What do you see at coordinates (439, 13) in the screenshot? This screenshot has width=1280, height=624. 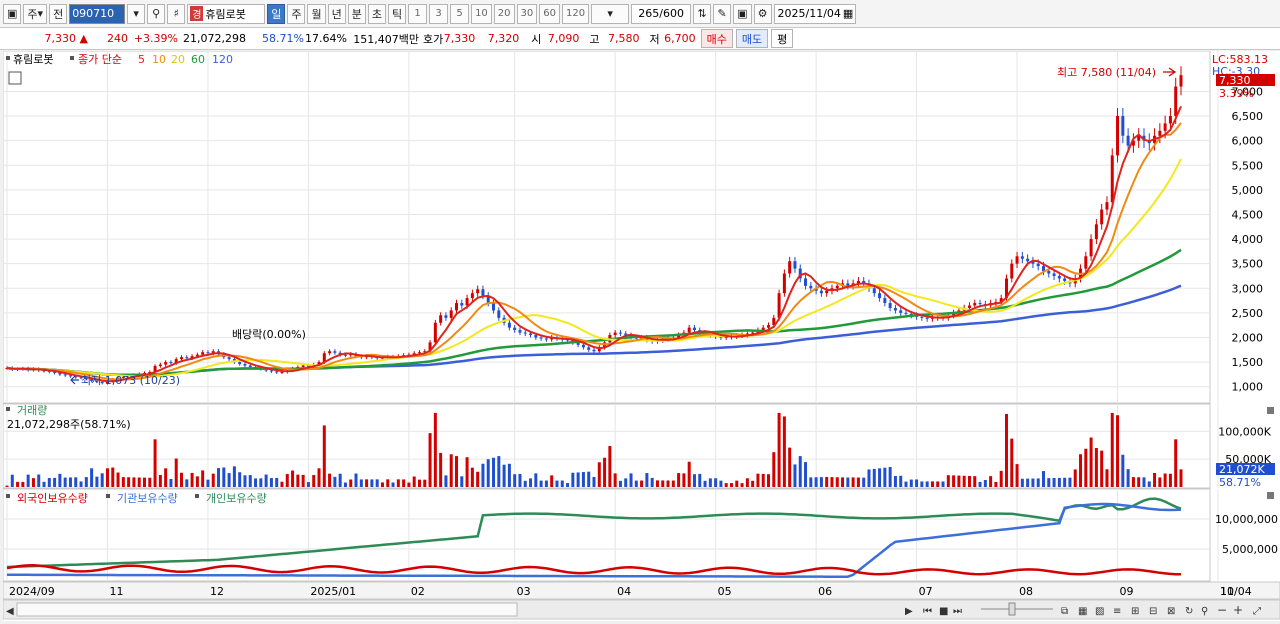 I see `minute-3: 3` at bounding box center [439, 13].